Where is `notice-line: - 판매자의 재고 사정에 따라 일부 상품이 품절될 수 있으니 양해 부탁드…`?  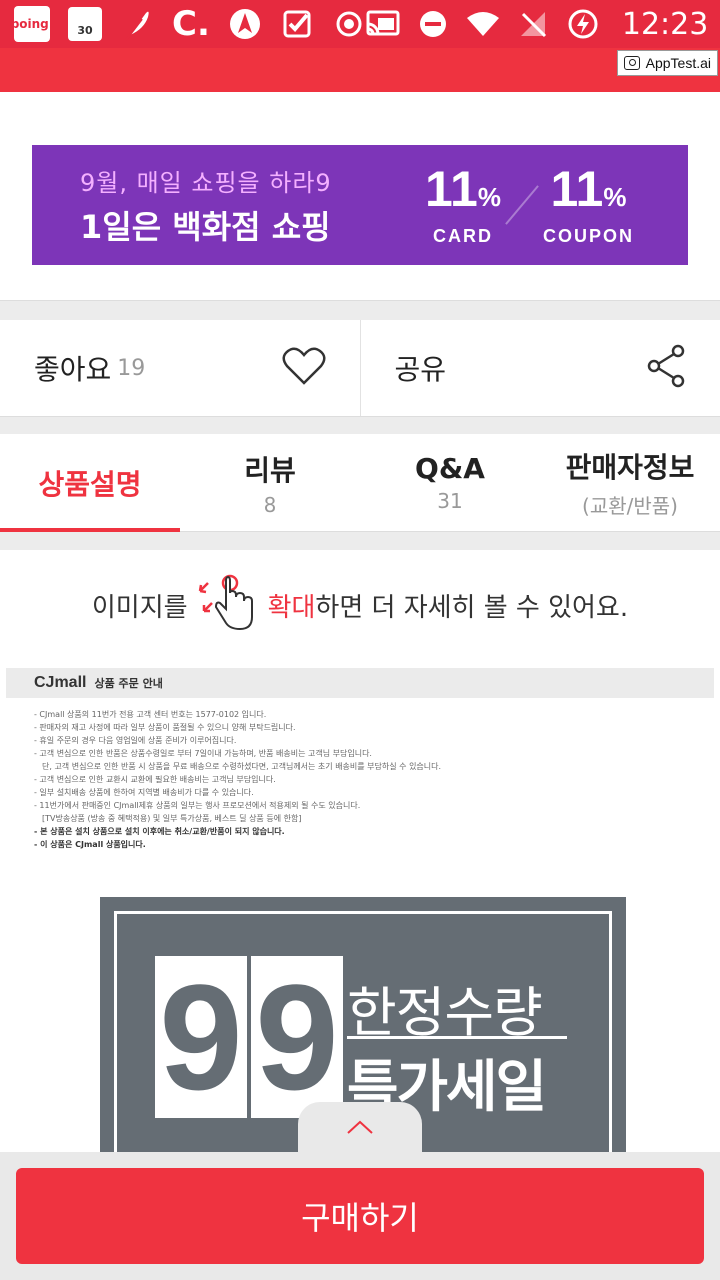 notice-line: - 판매자의 재고 사정에 따라 일부 상품이 품절될 수 있으니 양해 부탁드… is located at coordinates (165, 727).